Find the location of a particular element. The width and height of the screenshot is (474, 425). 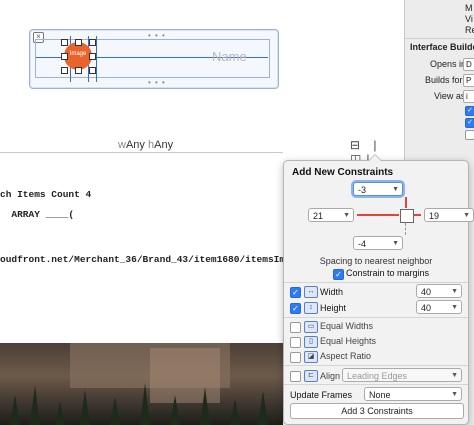

top-spacing-value: -3 is located at coordinates (362, 190).